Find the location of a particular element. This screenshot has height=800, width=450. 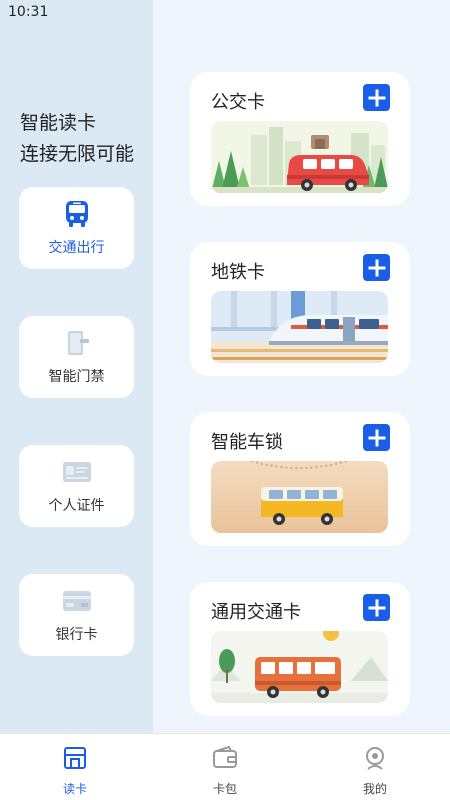

card-universal-transit: 通用交通卡 is located at coordinates (300, 649).